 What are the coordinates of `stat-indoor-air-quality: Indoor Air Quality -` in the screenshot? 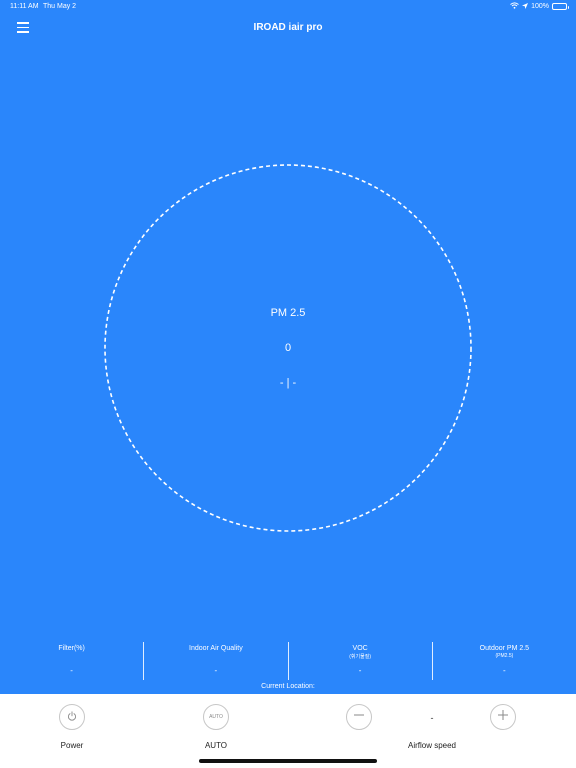 It's located at (215, 661).